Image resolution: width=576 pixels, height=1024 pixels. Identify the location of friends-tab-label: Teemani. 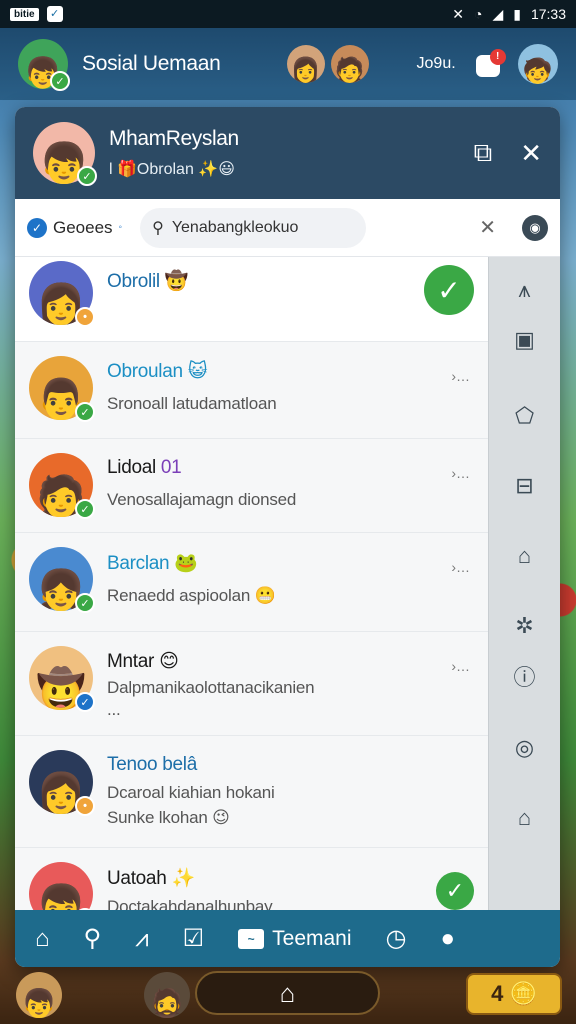
(312, 938).